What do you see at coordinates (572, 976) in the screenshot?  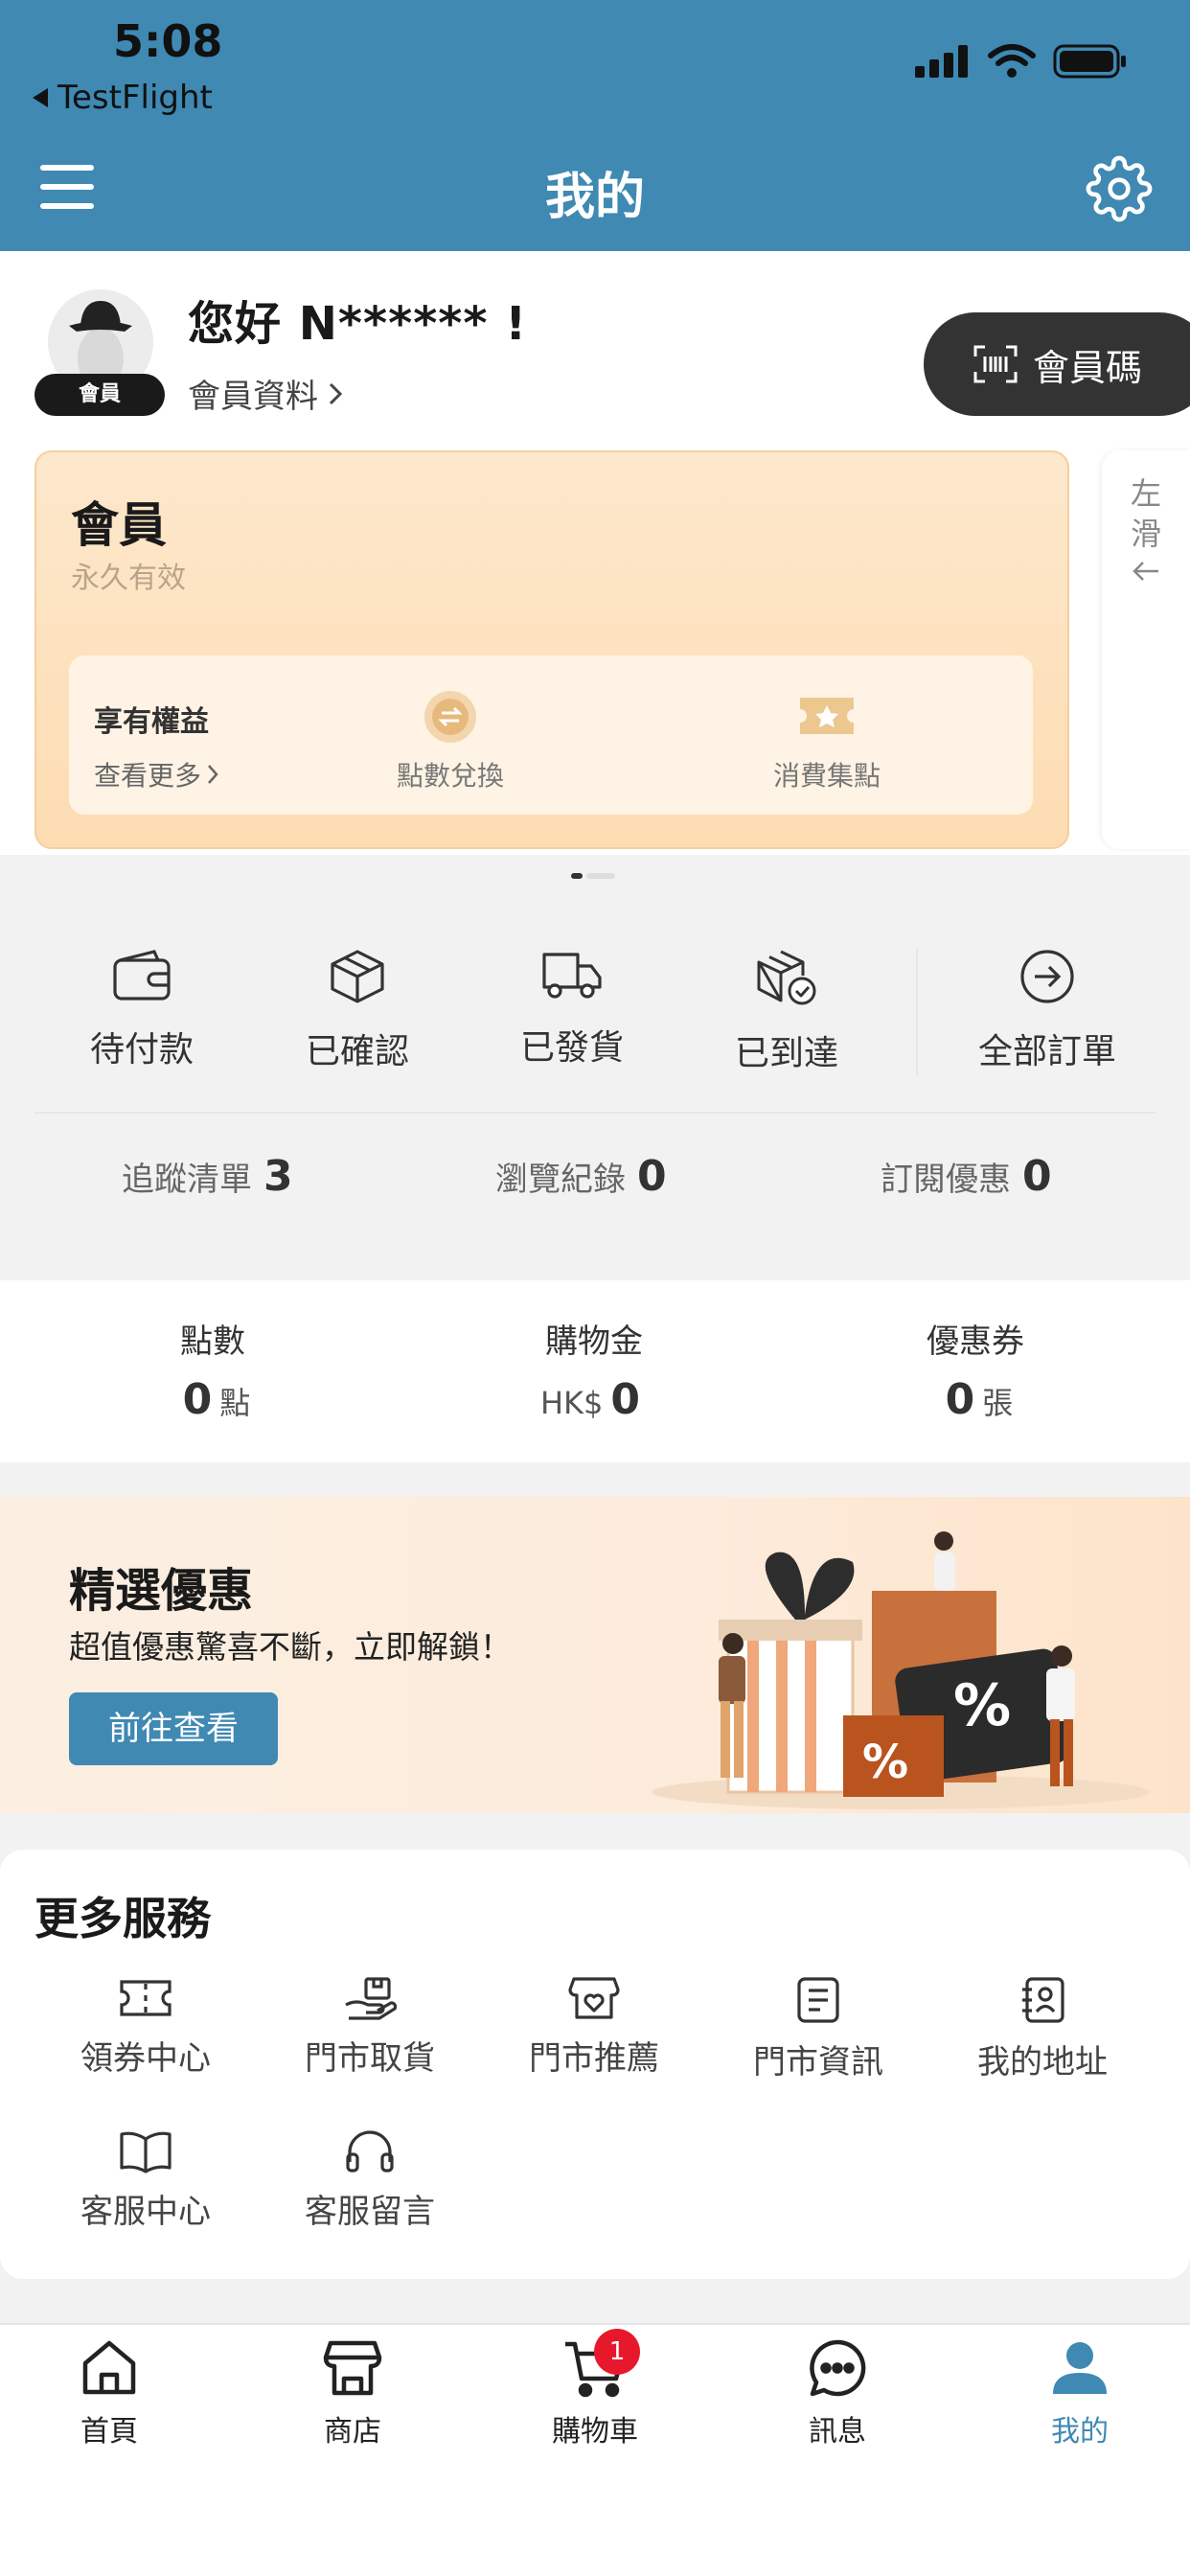 I see `truck-icon` at bounding box center [572, 976].